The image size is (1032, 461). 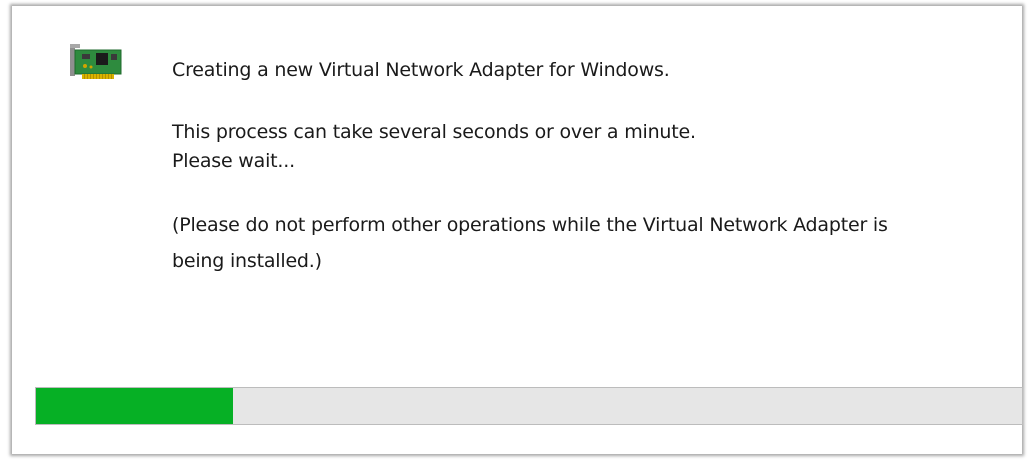 What do you see at coordinates (135, 406) in the screenshot?
I see `progress-bar-fill` at bounding box center [135, 406].